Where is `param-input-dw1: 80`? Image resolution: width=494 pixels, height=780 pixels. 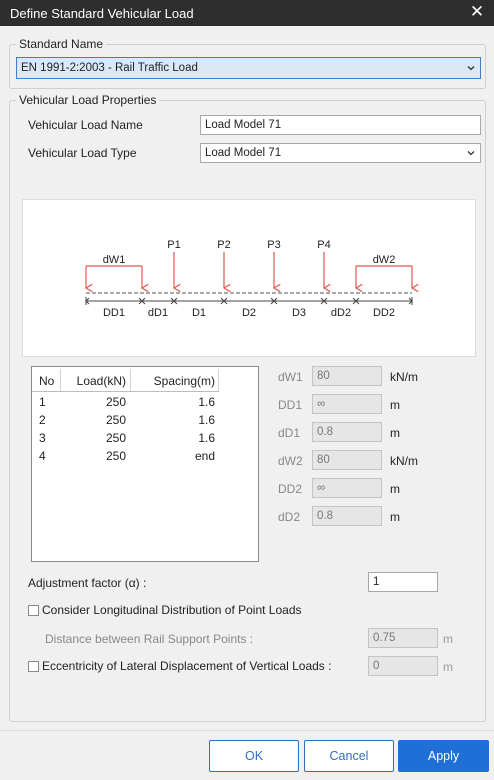 param-input-dw1: 80 is located at coordinates (347, 376).